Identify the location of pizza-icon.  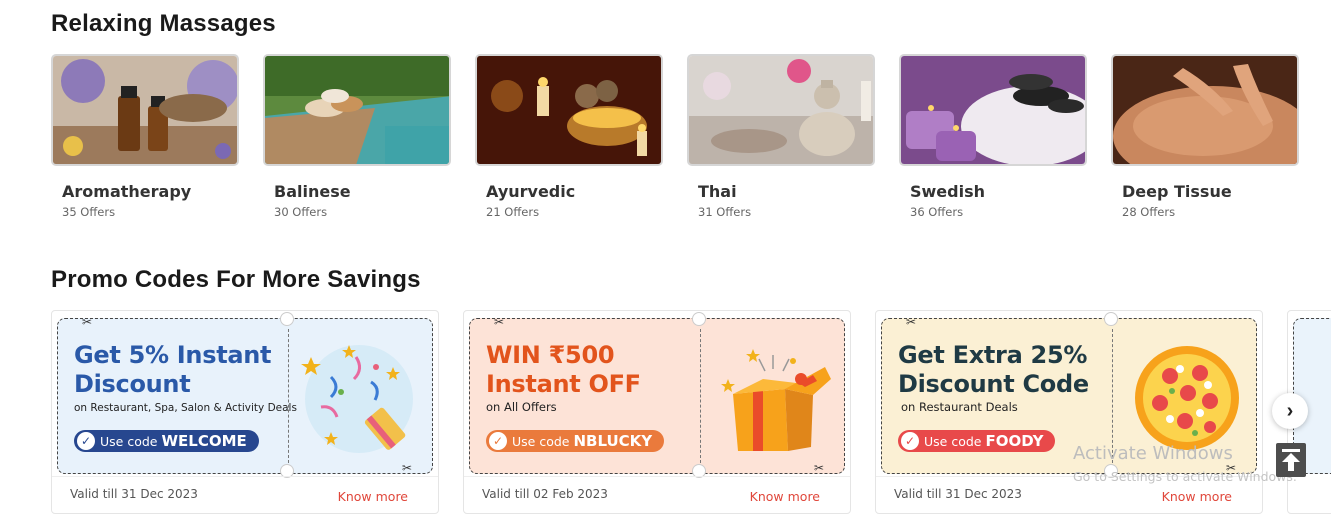
(1187, 398).